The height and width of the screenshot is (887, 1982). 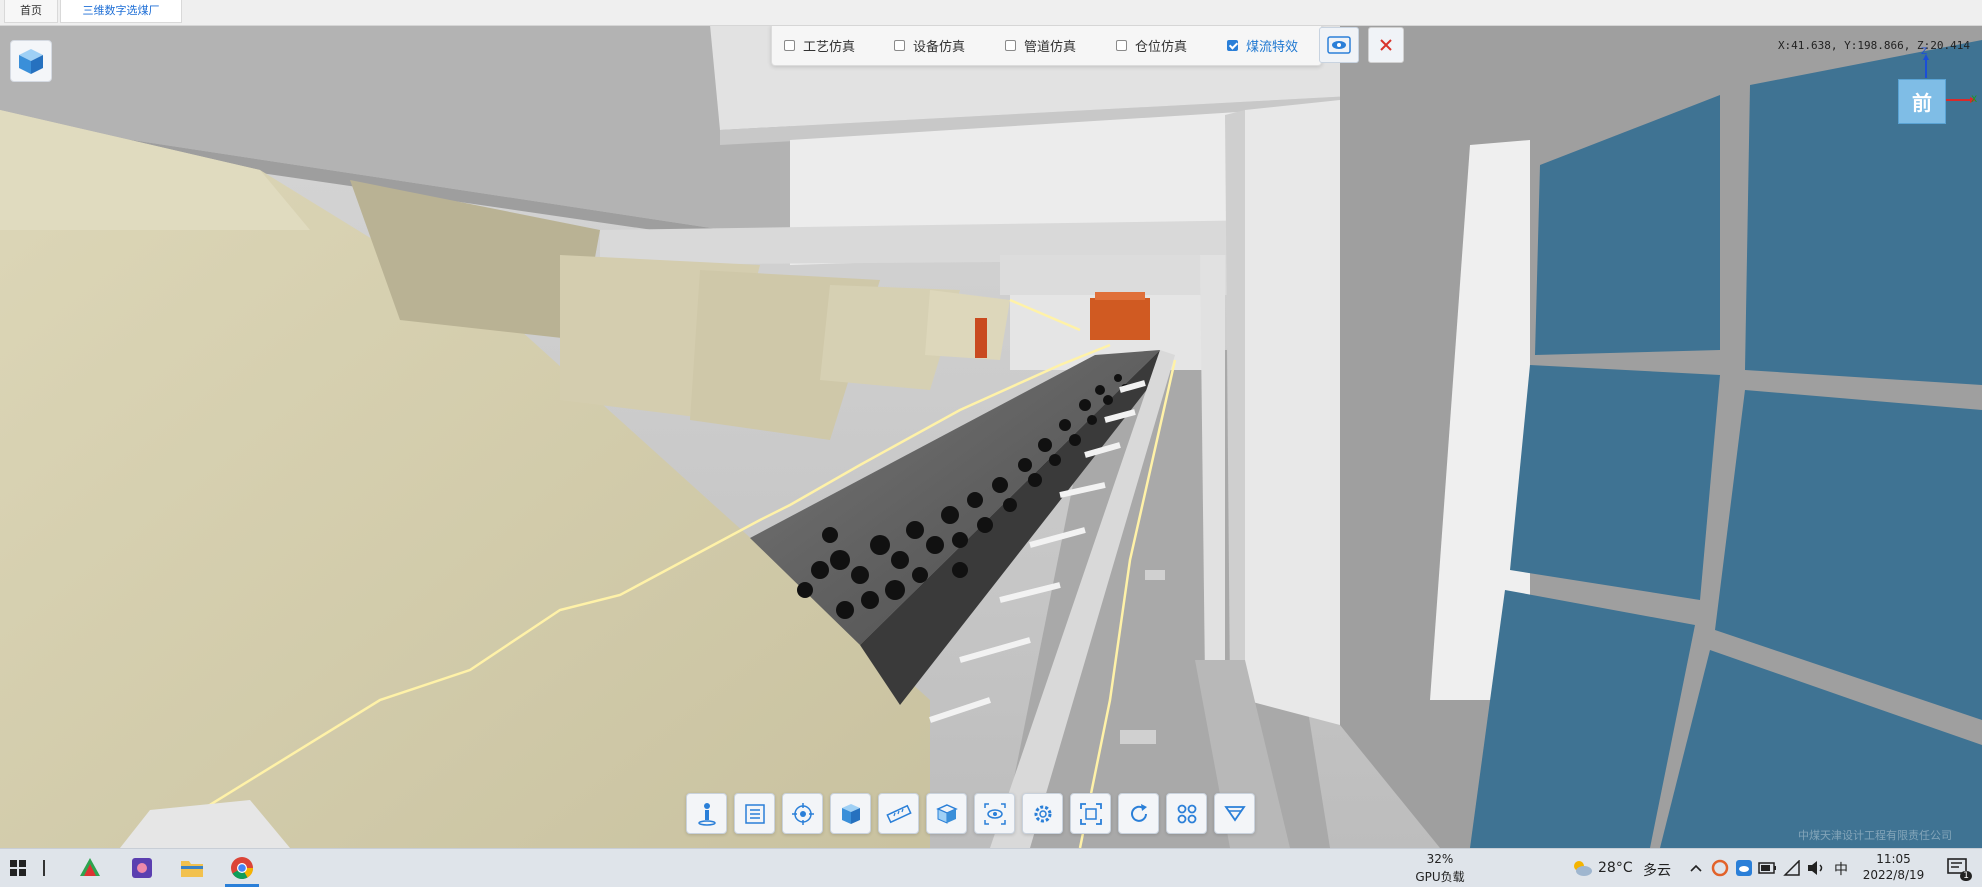 I want to click on frame-button, so click(x=1090, y=813).